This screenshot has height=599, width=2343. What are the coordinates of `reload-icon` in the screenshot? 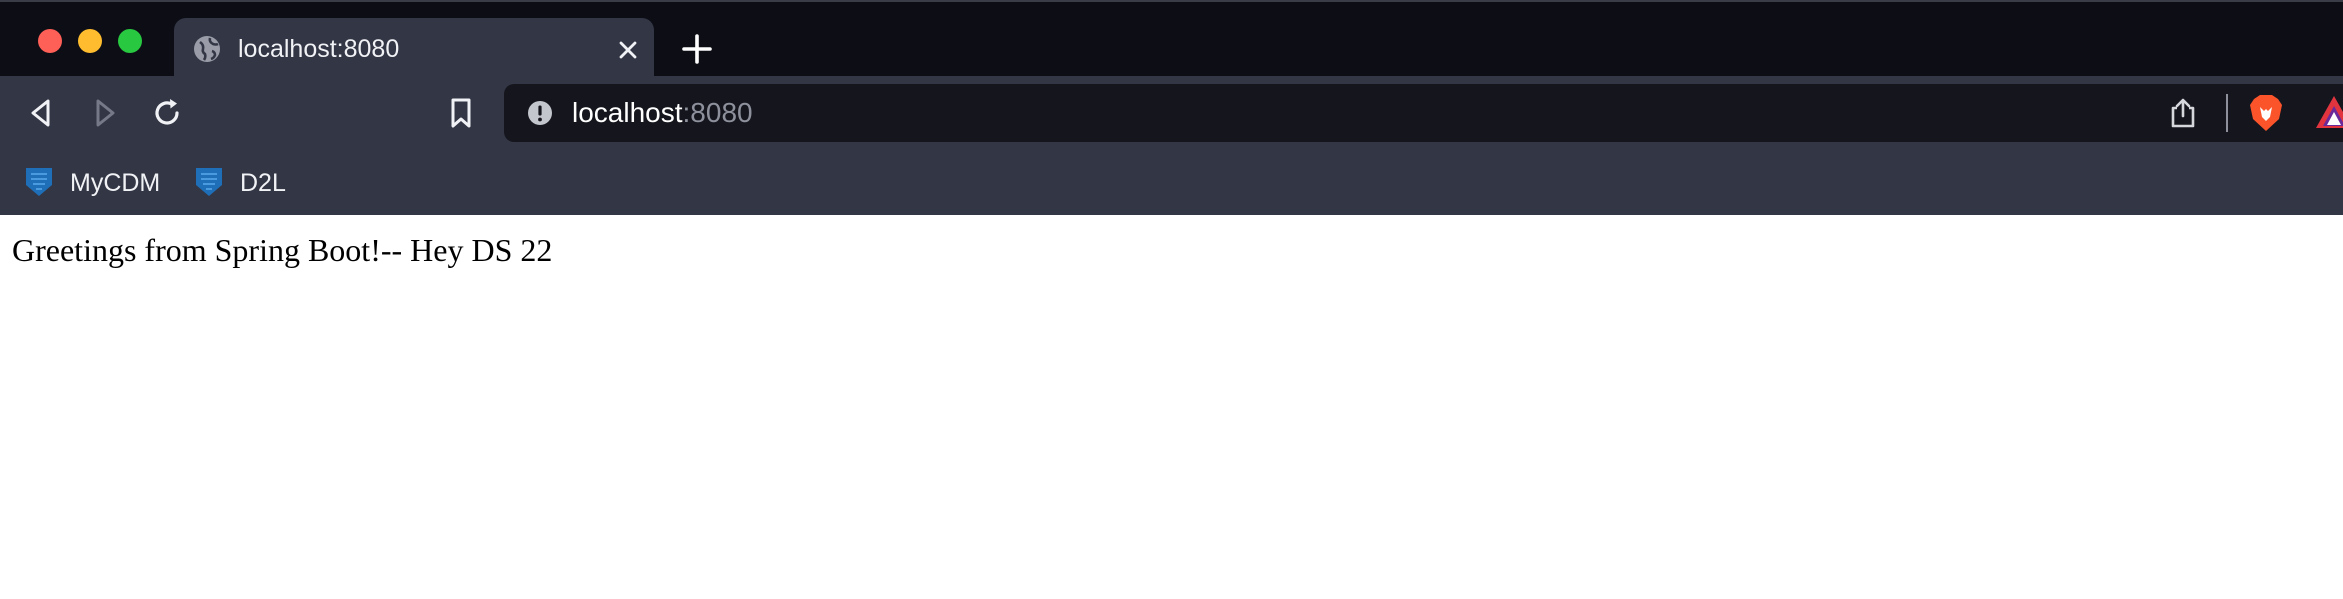 It's located at (167, 113).